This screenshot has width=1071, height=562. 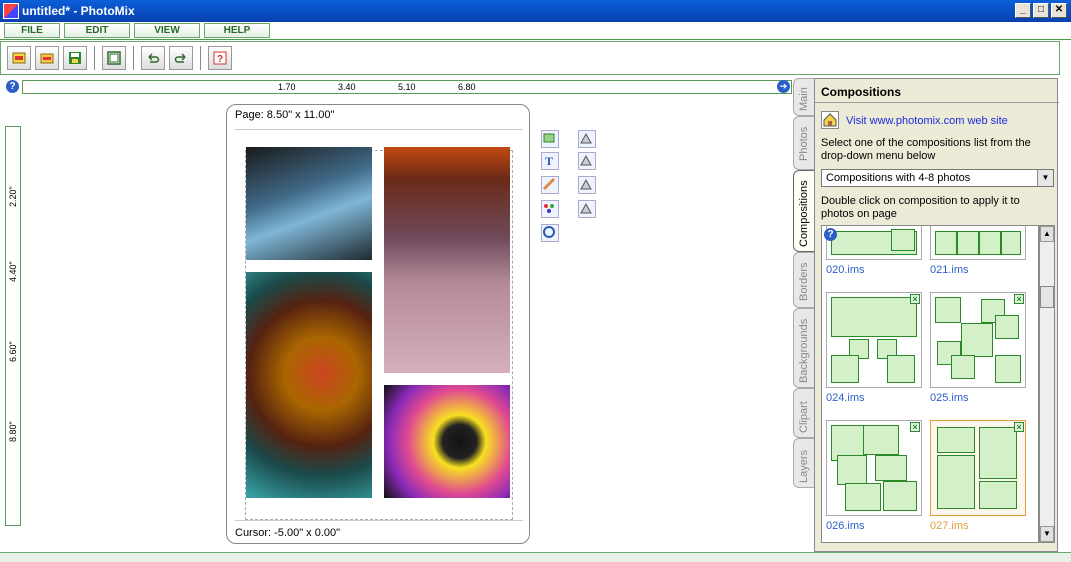 What do you see at coordinates (407, 87) in the screenshot?
I see `h-tick: 5.10` at bounding box center [407, 87].